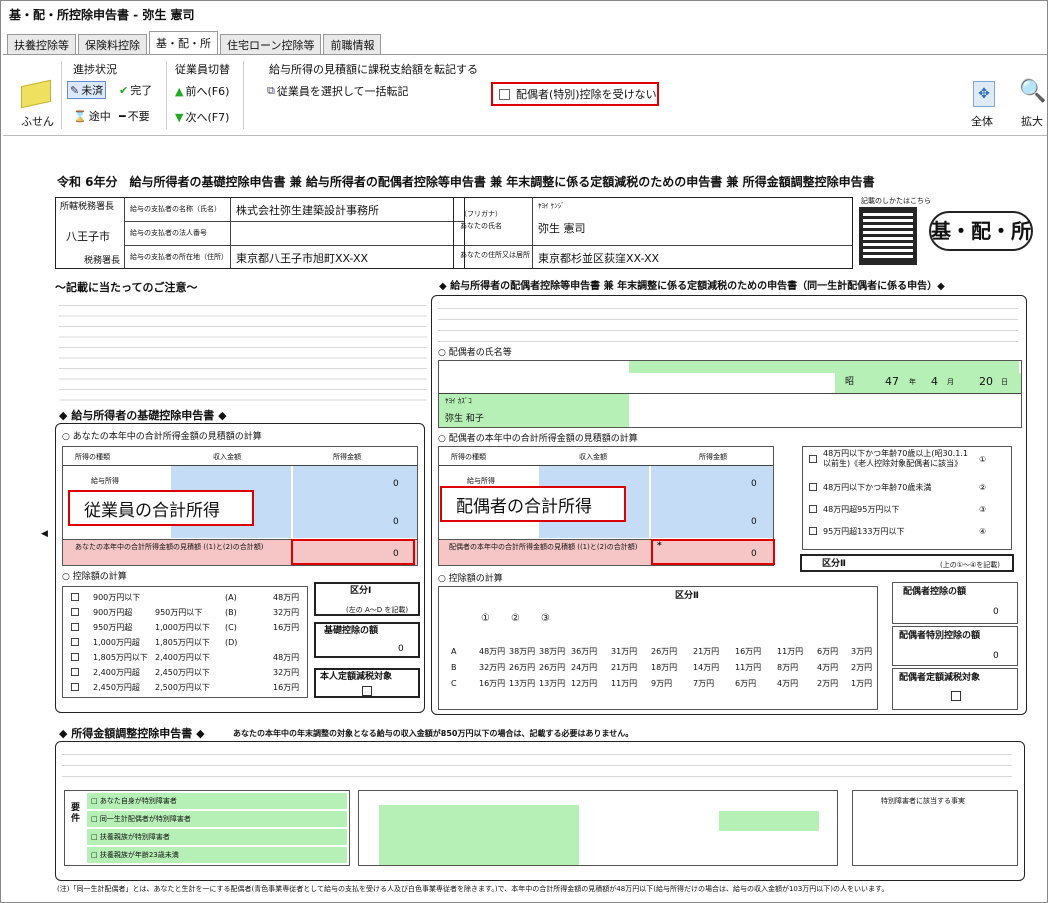 This screenshot has width=1048, height=903. What do you see at coordinates (754, 554) in the screenshot?
I see `spouse-total-value: 0` at bounding box center [754, 554].